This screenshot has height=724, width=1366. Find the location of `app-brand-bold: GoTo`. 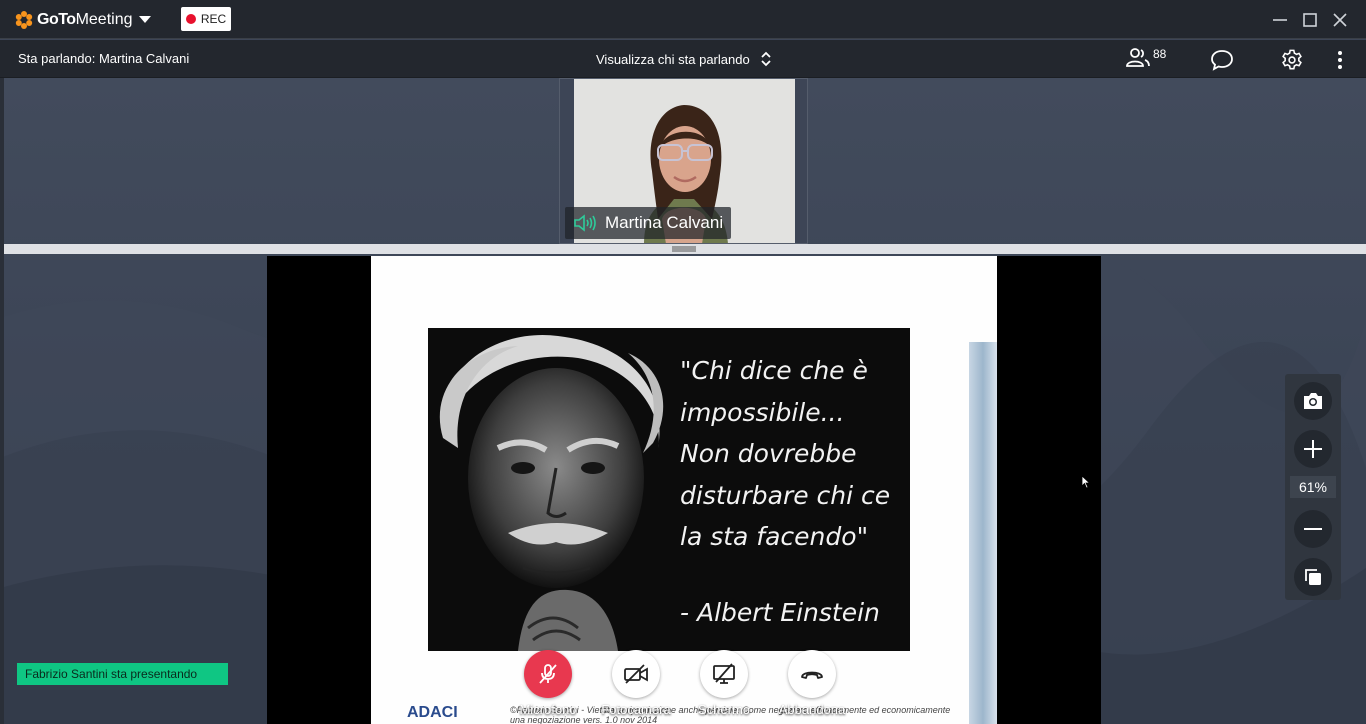

app-brand-bold: GoTo is located at coordinates (56, 19).